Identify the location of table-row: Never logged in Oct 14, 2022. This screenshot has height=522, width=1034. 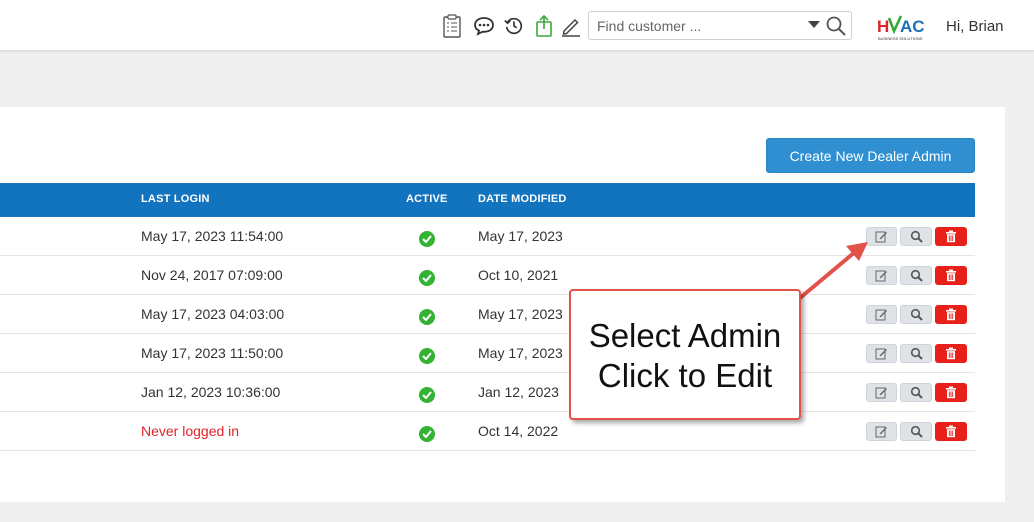
(487, 431).